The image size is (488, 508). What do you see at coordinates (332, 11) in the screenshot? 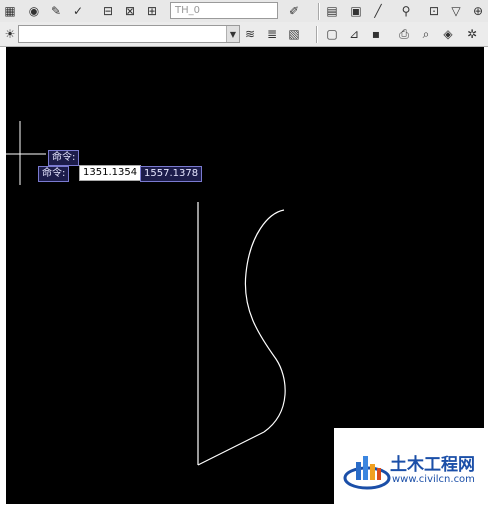
I see `layer-icon: ▤` at bounding box center [332, 11].